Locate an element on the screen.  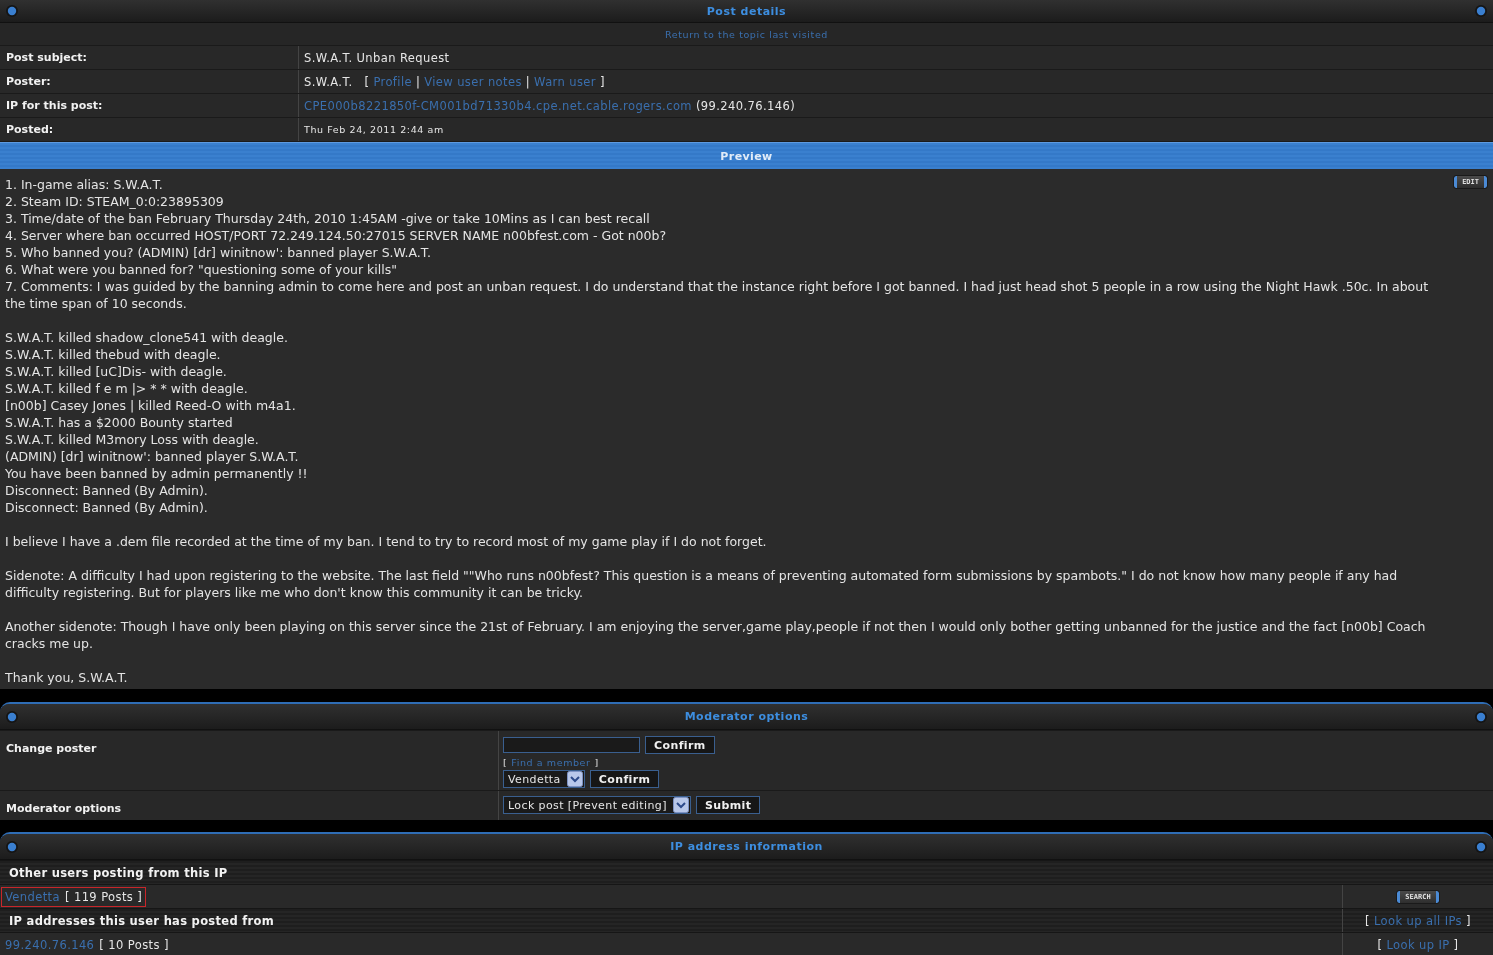
field-label: Moderator options is located at coordinates (64, 808).